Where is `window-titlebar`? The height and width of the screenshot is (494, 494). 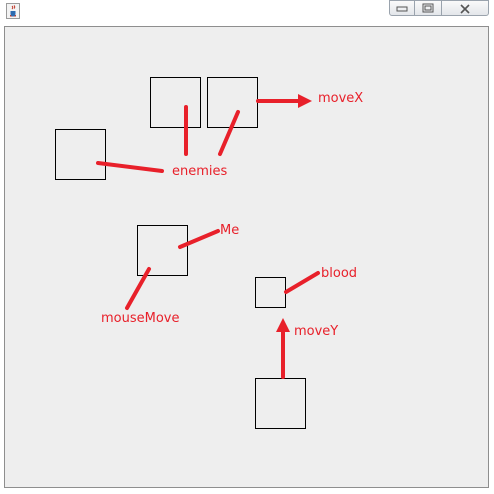 window-titlebar is located at coordinates (247, 11).